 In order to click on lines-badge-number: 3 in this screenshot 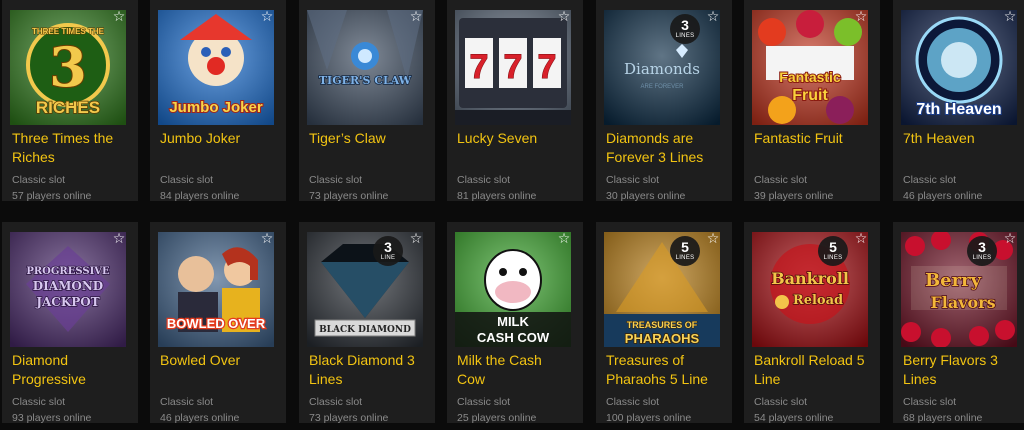, I will do `click(982, 247)`.